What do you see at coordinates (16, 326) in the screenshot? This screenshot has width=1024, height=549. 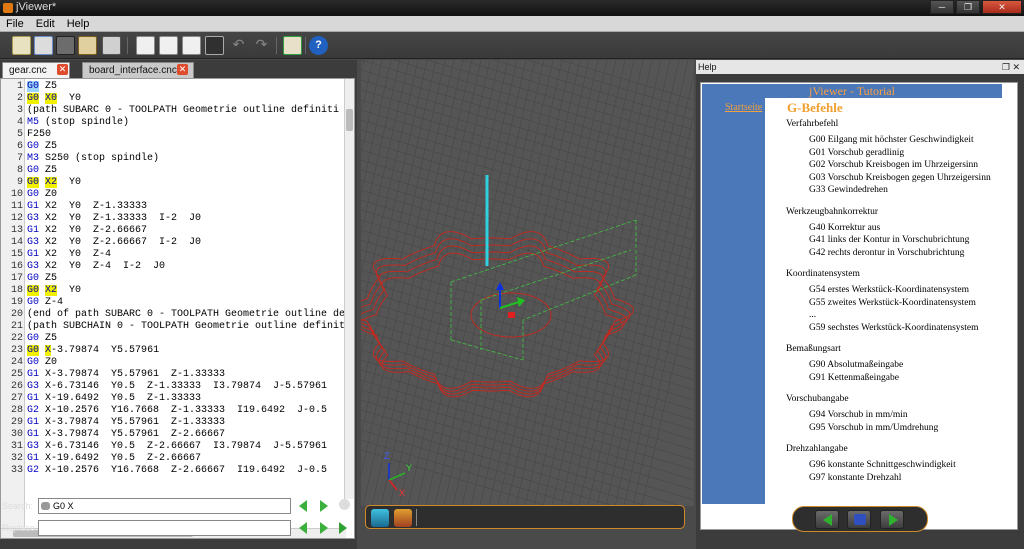 I see `line-number: 21` at bounding box center [16, 326].